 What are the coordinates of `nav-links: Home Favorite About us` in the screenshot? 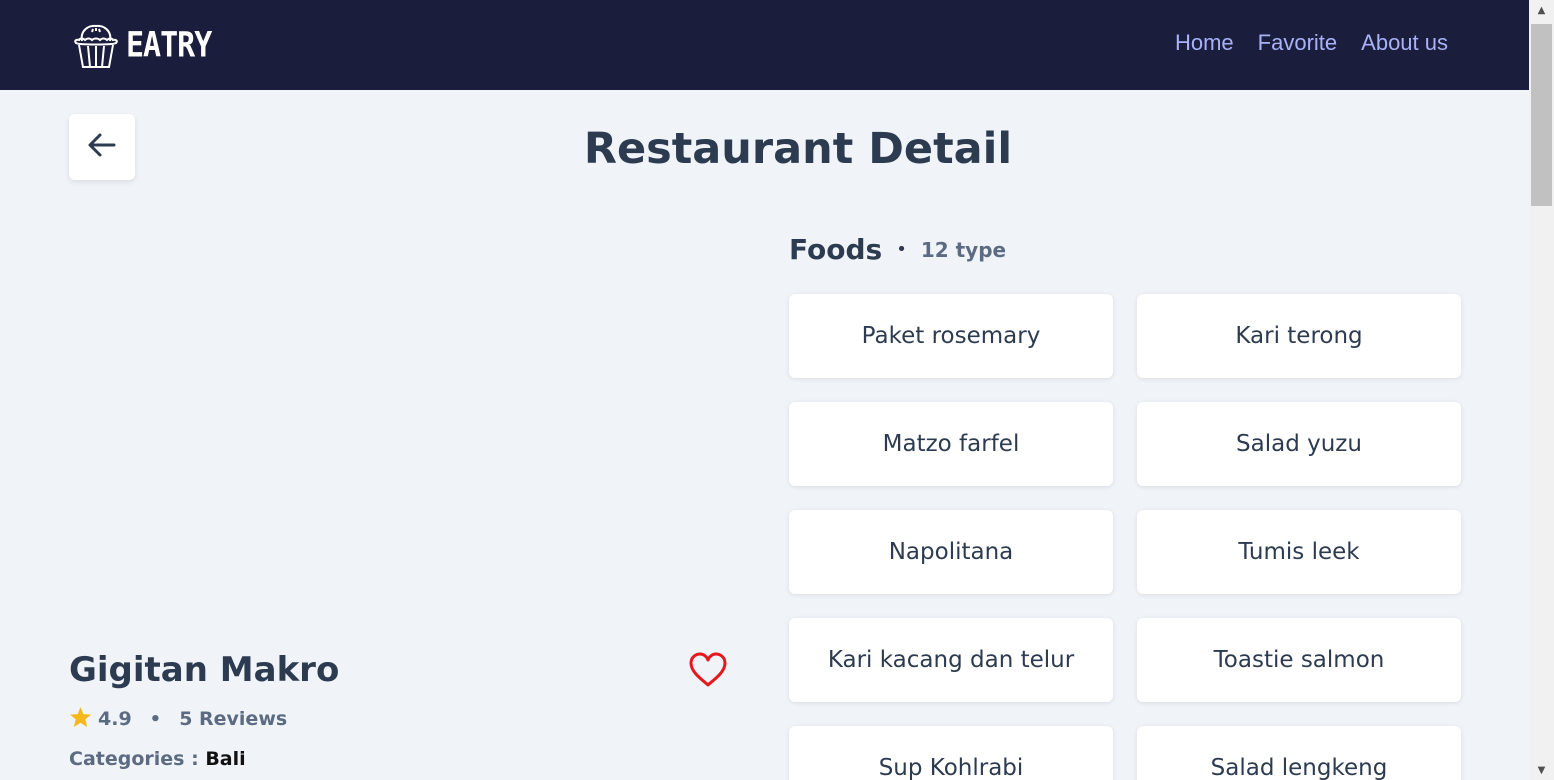 It's located at (1311, 43).